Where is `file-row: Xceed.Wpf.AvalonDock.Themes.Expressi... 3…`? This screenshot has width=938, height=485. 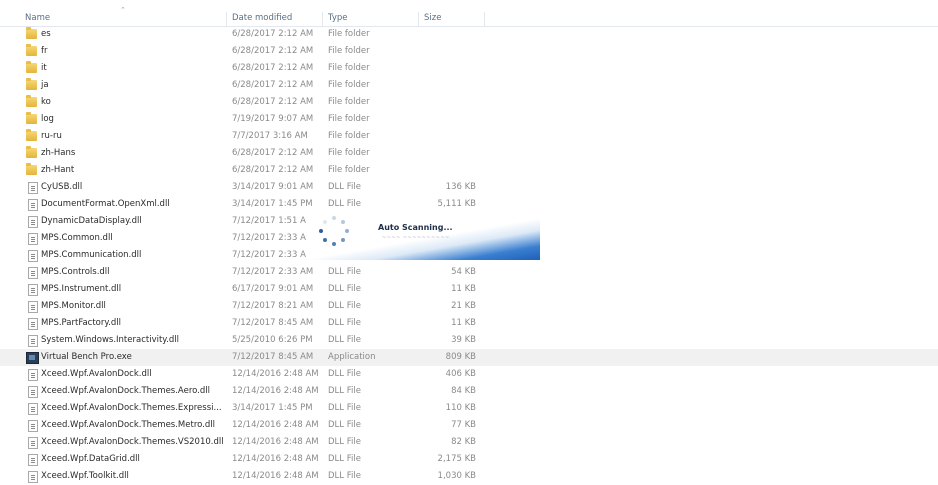 file-row: Xceed.Wpf.AvalonDock.Themes.Expressi... 3… is located at coordinates (469, 408).